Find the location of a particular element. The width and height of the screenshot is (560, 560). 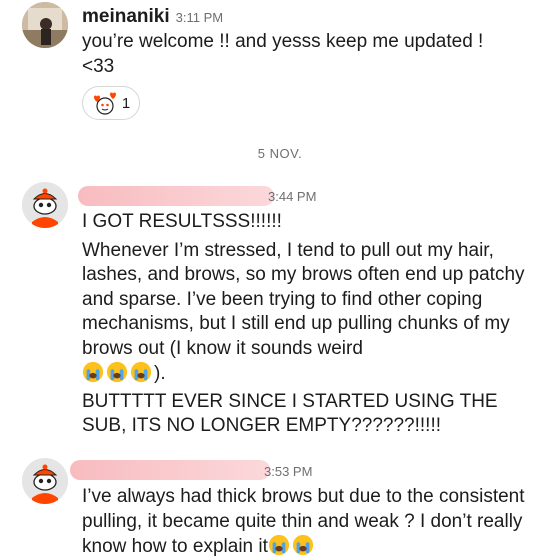

reaction-pill: 1 is located at coordinates (111, 103).